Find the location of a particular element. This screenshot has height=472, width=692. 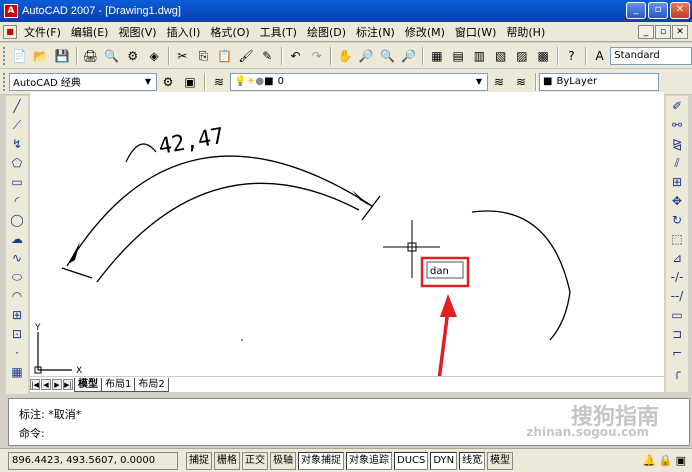

status-toggle-3: 极轴 is located at coordinates (283, 460).